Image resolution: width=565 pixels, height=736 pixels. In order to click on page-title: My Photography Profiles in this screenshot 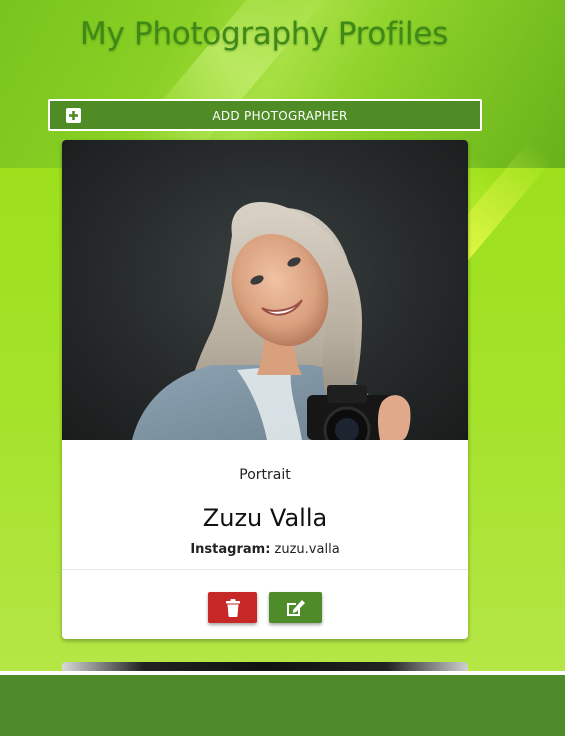, I will do `click(264, 34)`.